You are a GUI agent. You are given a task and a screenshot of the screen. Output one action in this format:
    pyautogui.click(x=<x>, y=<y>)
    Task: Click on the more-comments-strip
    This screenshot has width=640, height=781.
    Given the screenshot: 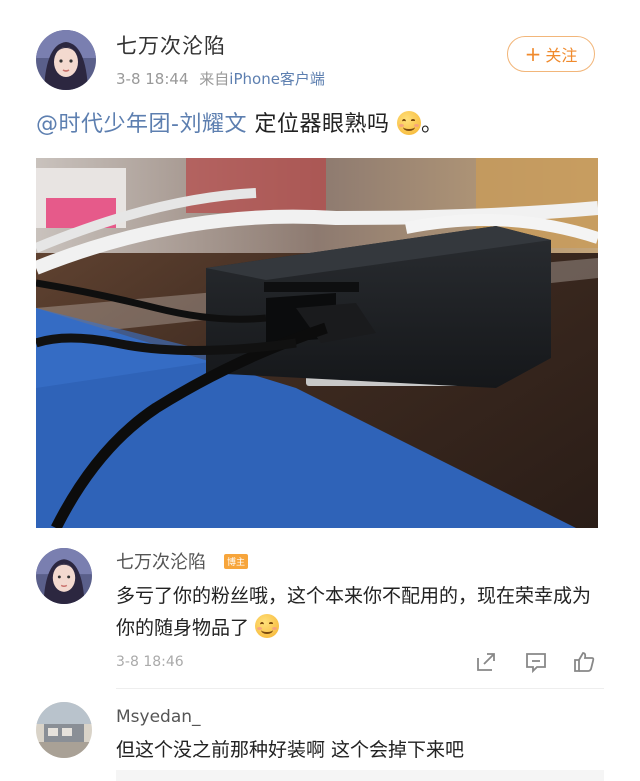 What is the action you would take?
    pyautogui.click(x=360, y=775)
    